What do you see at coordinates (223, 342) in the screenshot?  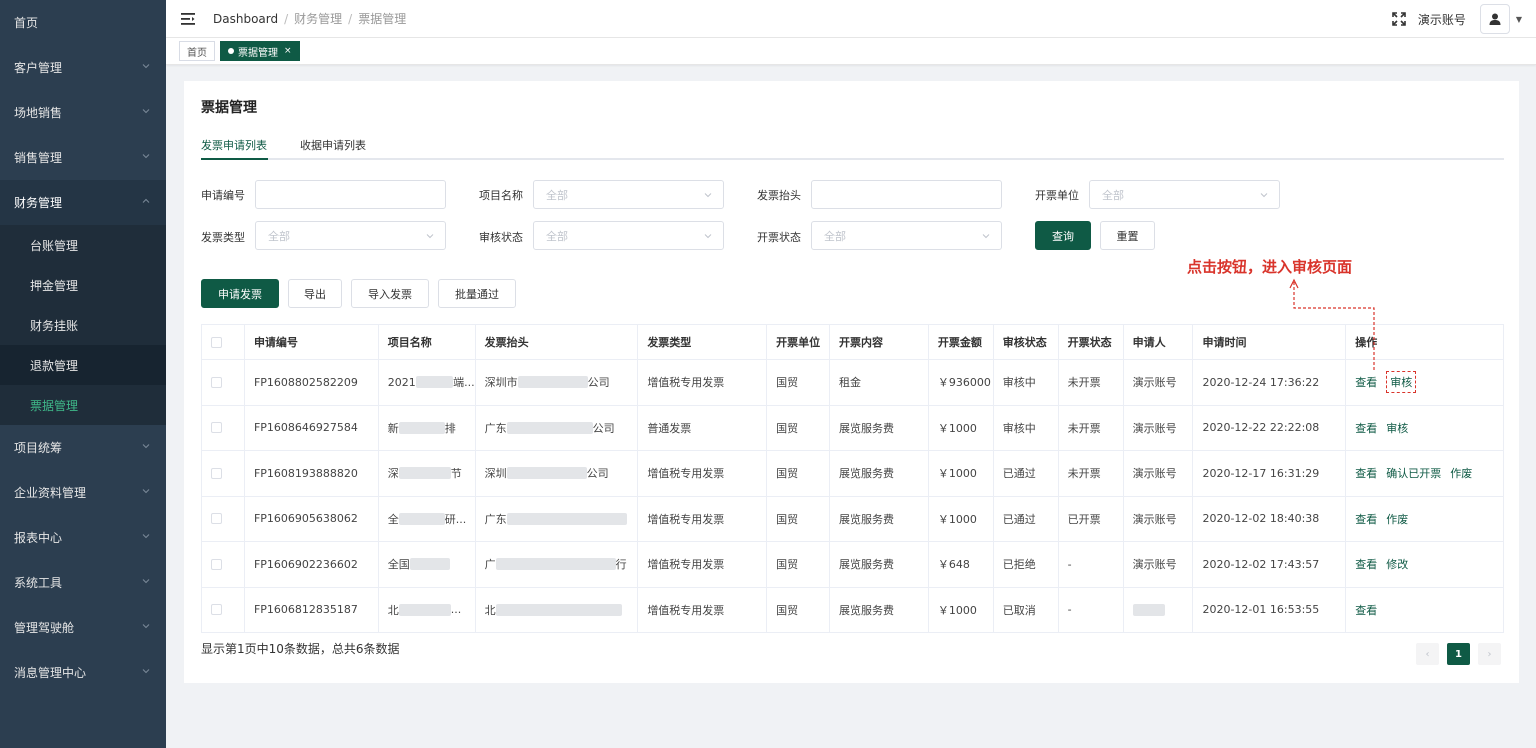 I see `select-all-cell` at bounding box center [223, 342].